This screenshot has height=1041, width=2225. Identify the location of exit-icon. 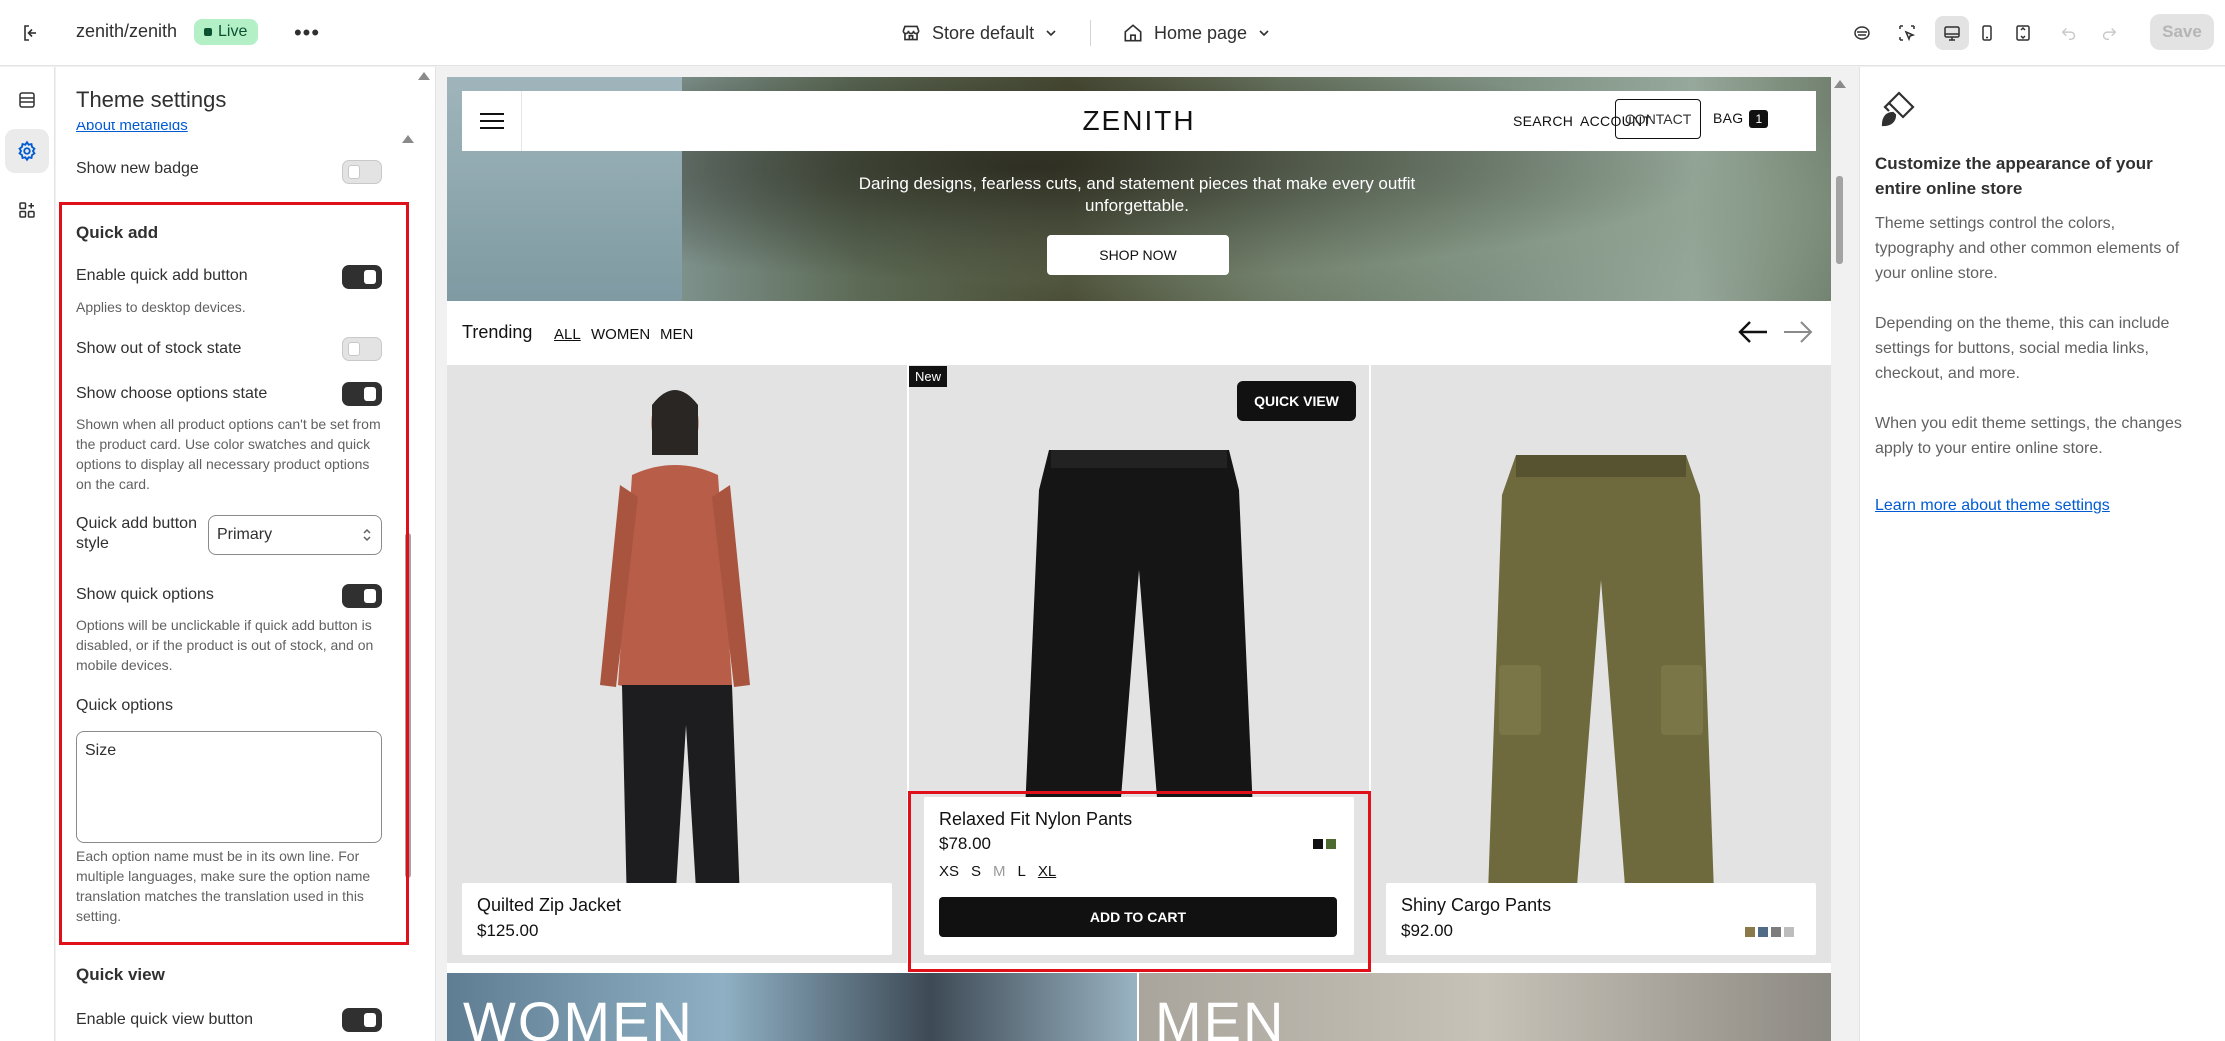
(31, 33).